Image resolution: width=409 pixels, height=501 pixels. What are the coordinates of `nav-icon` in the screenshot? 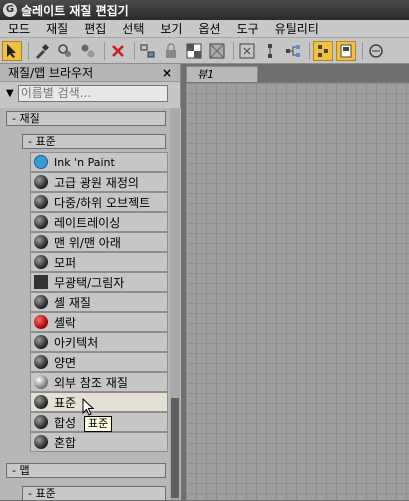 It's located at (376, 51).